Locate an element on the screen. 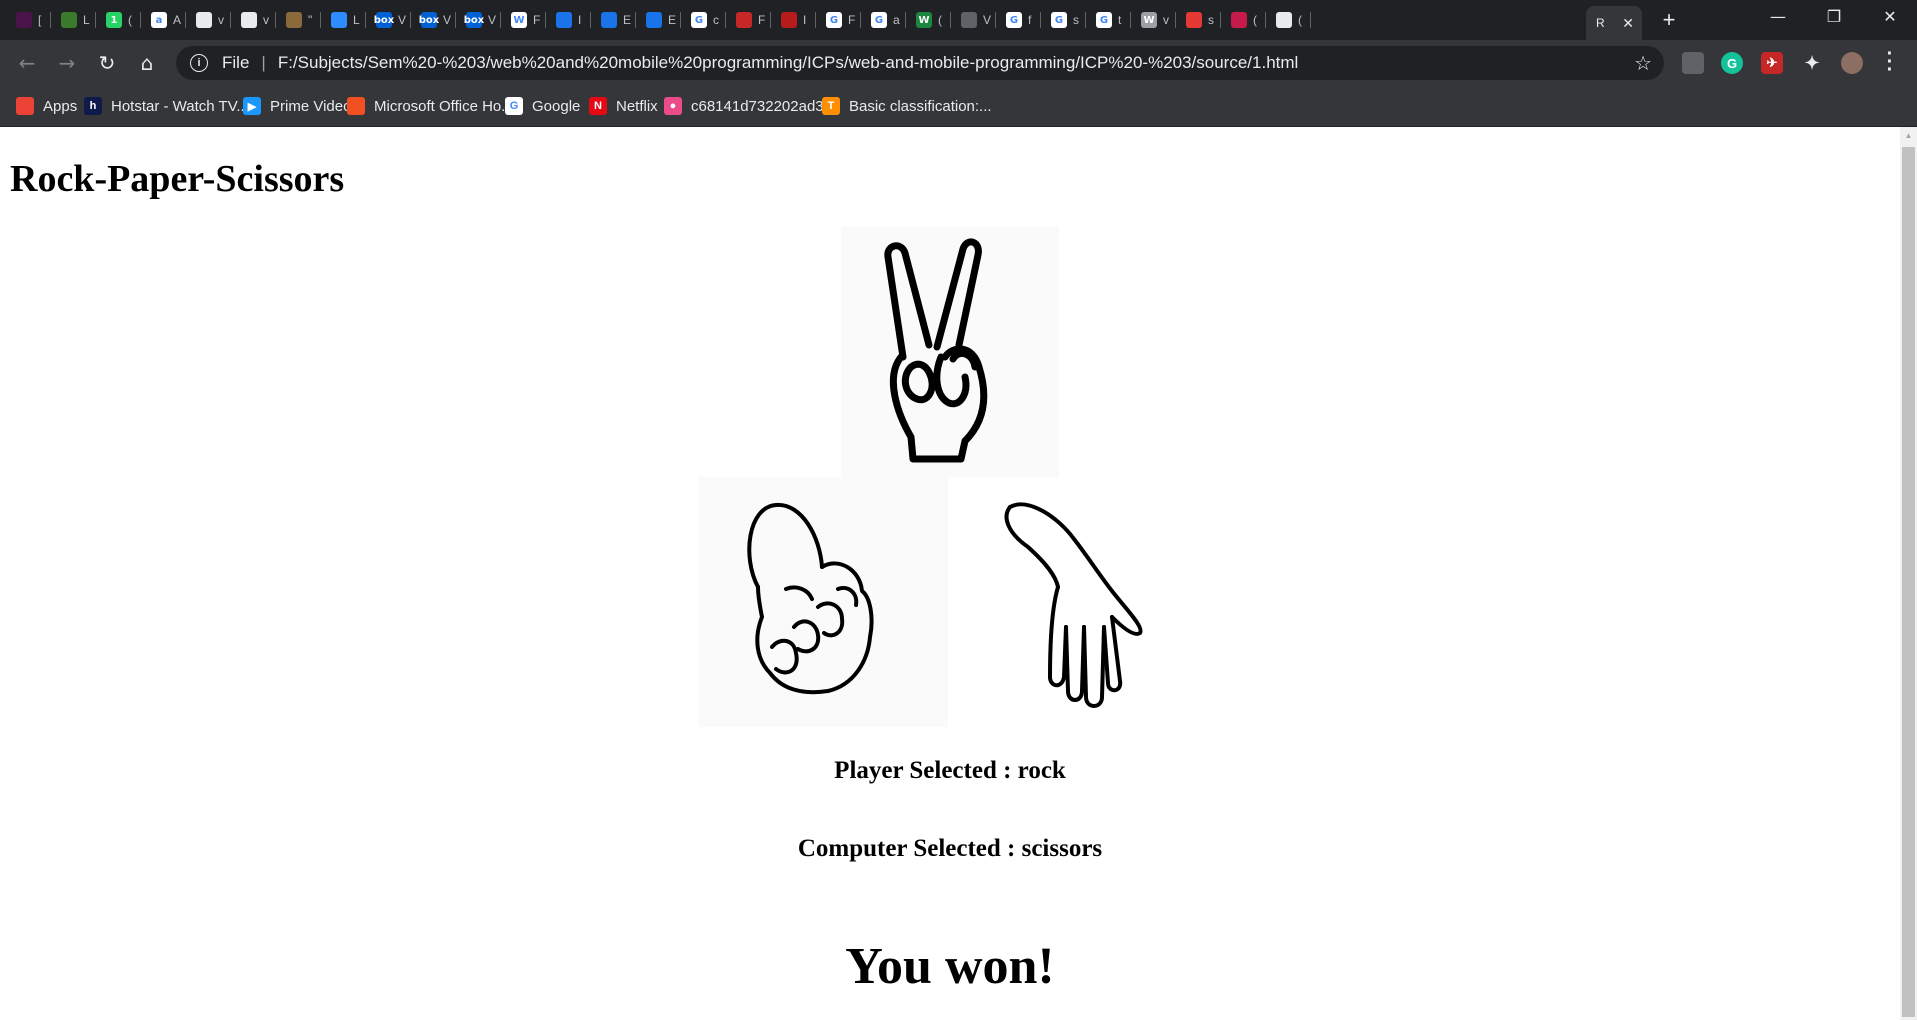 This screenshot has height=1020, width=1917. scissors-hand-image is located at coordinates (950, 352).